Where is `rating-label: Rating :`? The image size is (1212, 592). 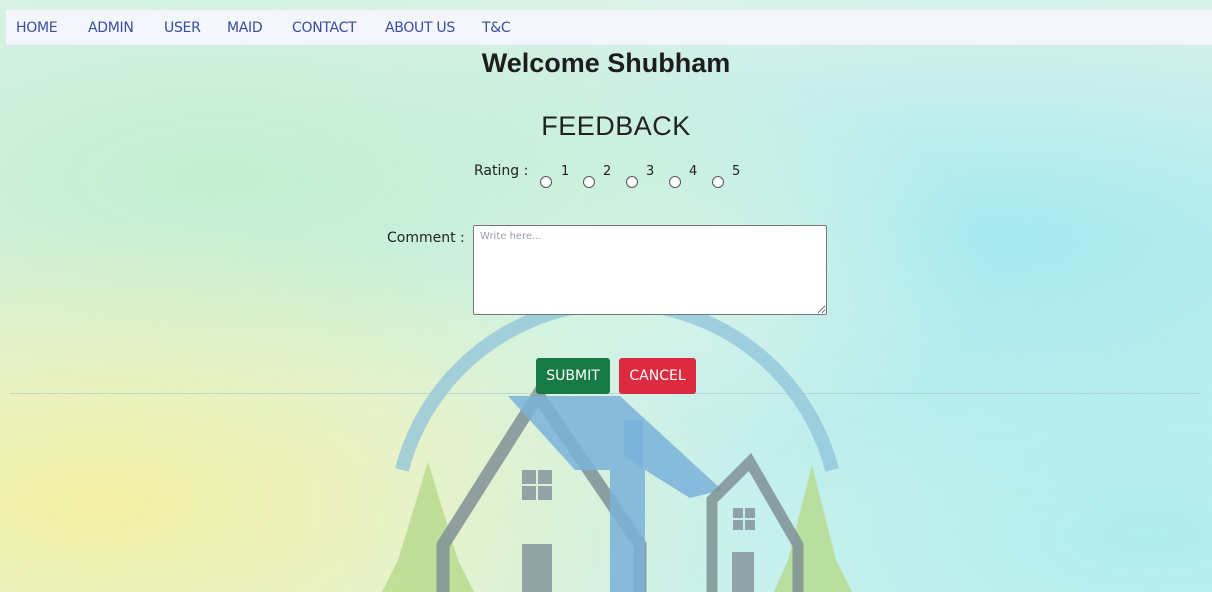
rating-label: Rating : is located at coordinates (501, 171).